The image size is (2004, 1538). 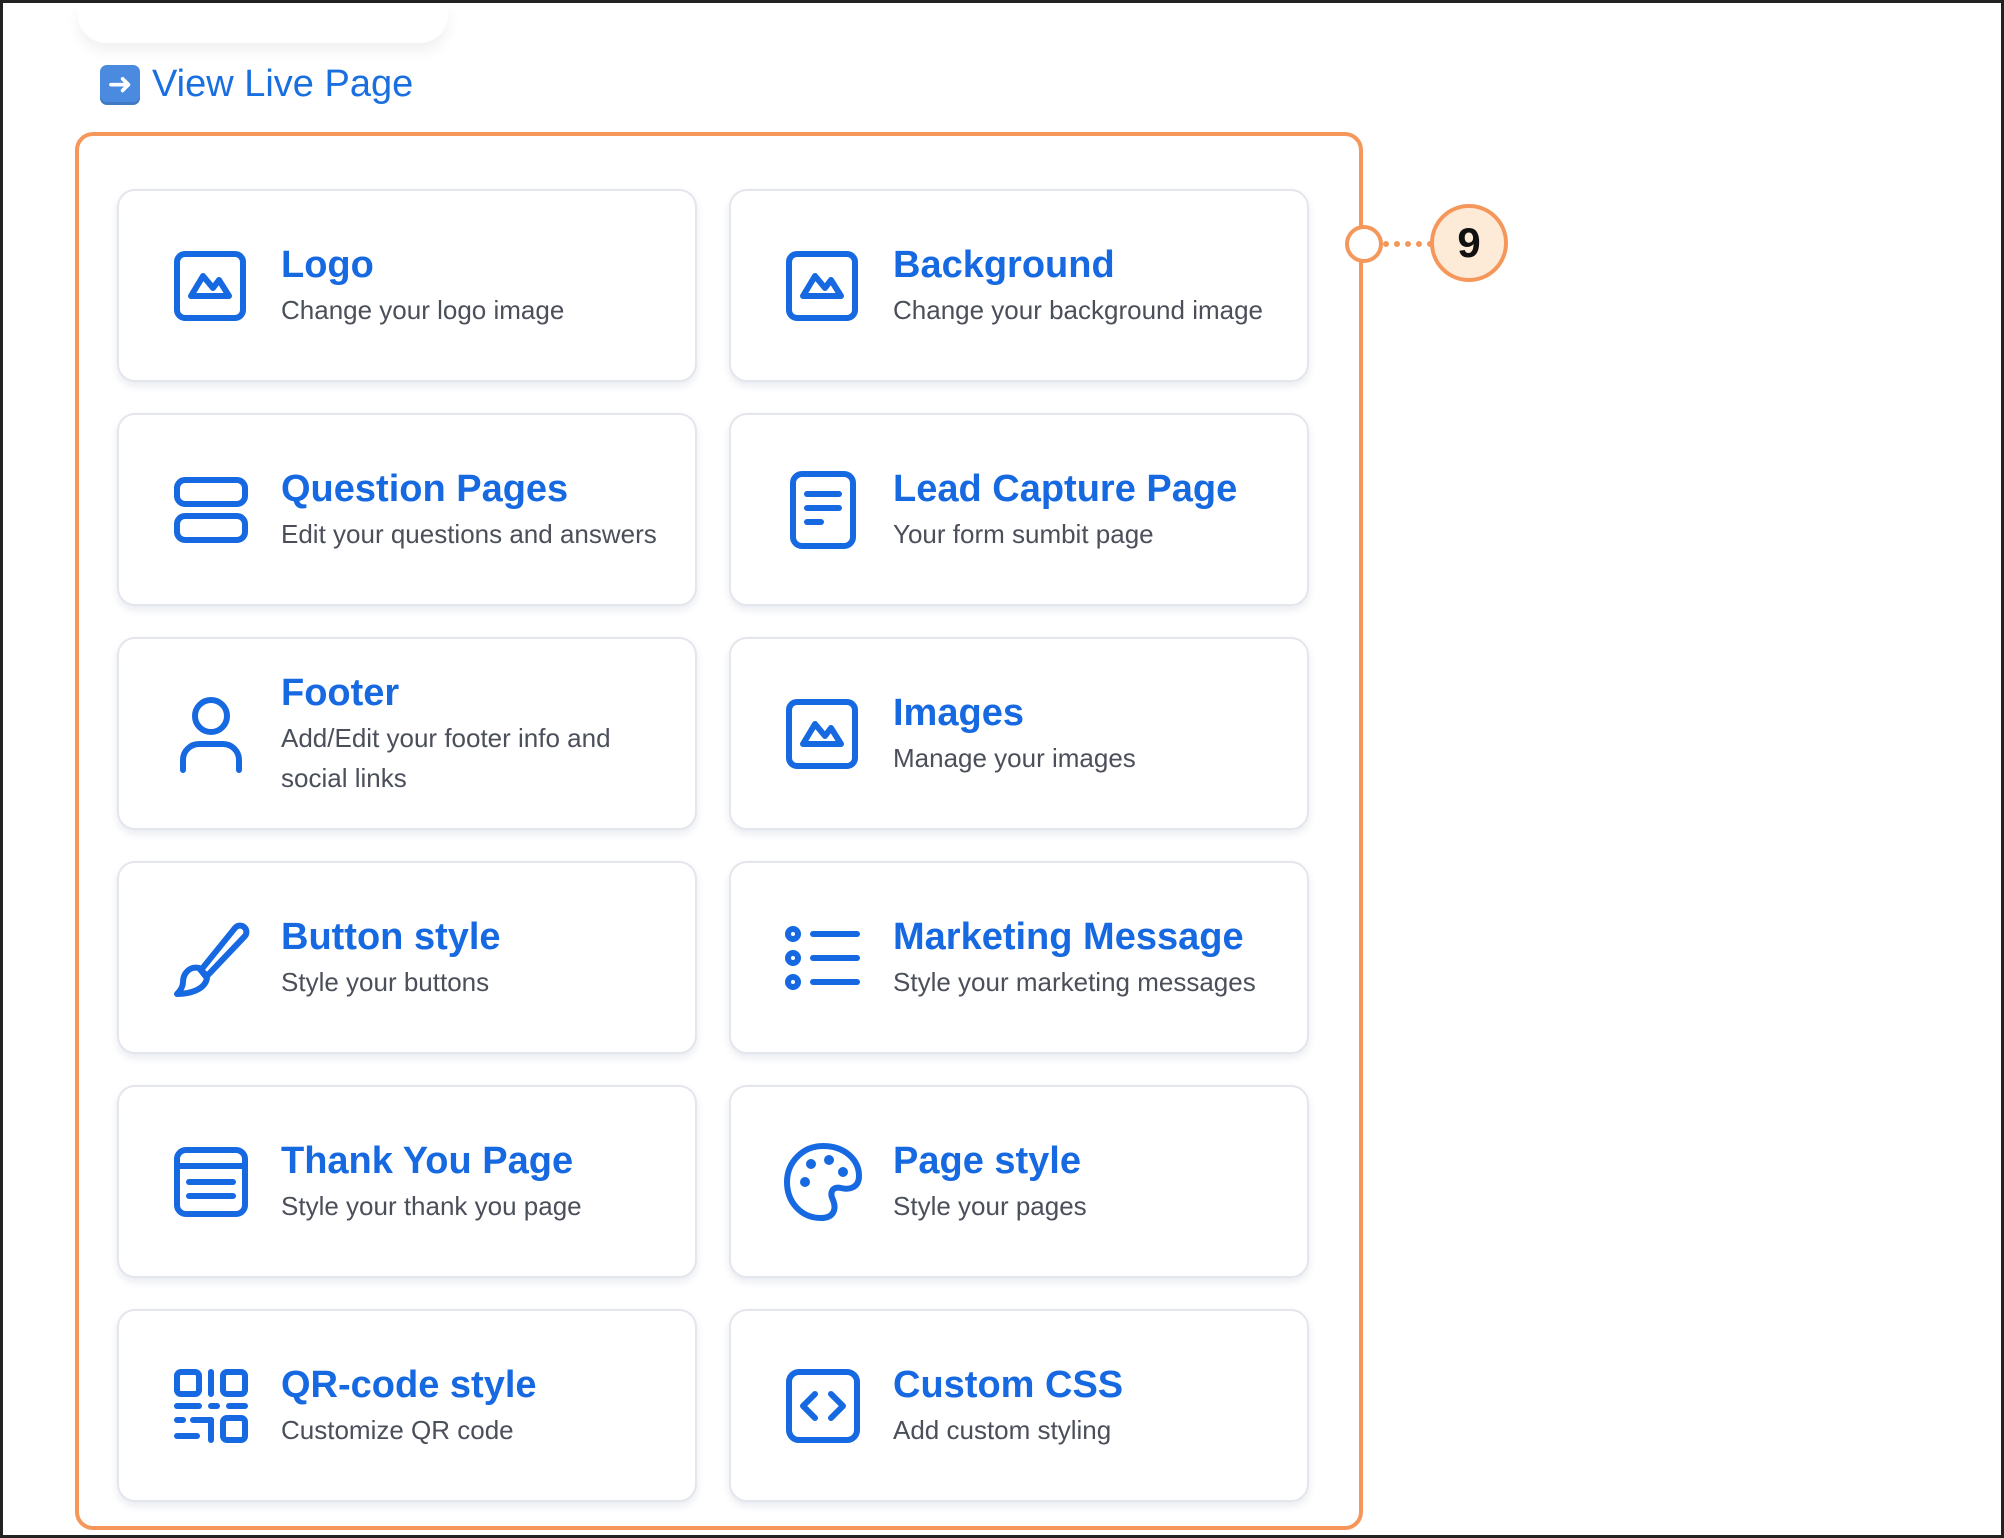 I want to click on page-layout-icon, so click(x=211, y=1182).